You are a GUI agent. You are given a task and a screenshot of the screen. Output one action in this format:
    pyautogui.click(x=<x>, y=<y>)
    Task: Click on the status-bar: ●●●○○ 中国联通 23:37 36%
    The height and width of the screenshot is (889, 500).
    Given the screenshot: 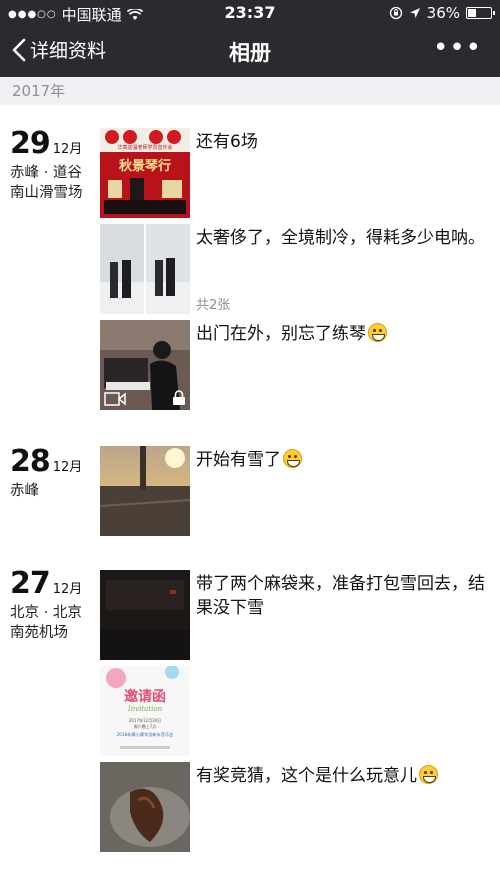 What is the action you would take?
    pyautogui.click(x=250, y=13)
    